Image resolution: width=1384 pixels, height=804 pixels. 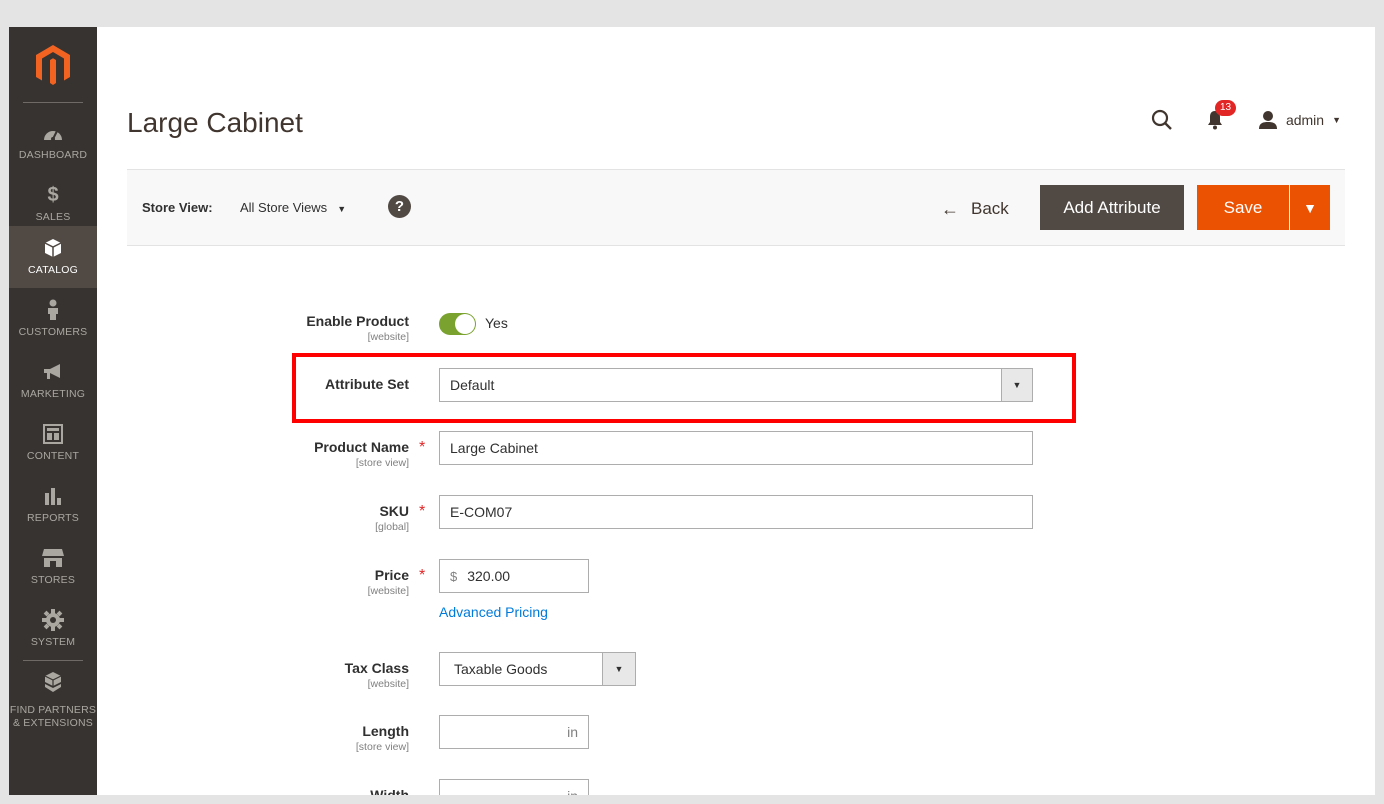 I want to click on nav-catalog: CATALOG, so click(x=53, y=257).